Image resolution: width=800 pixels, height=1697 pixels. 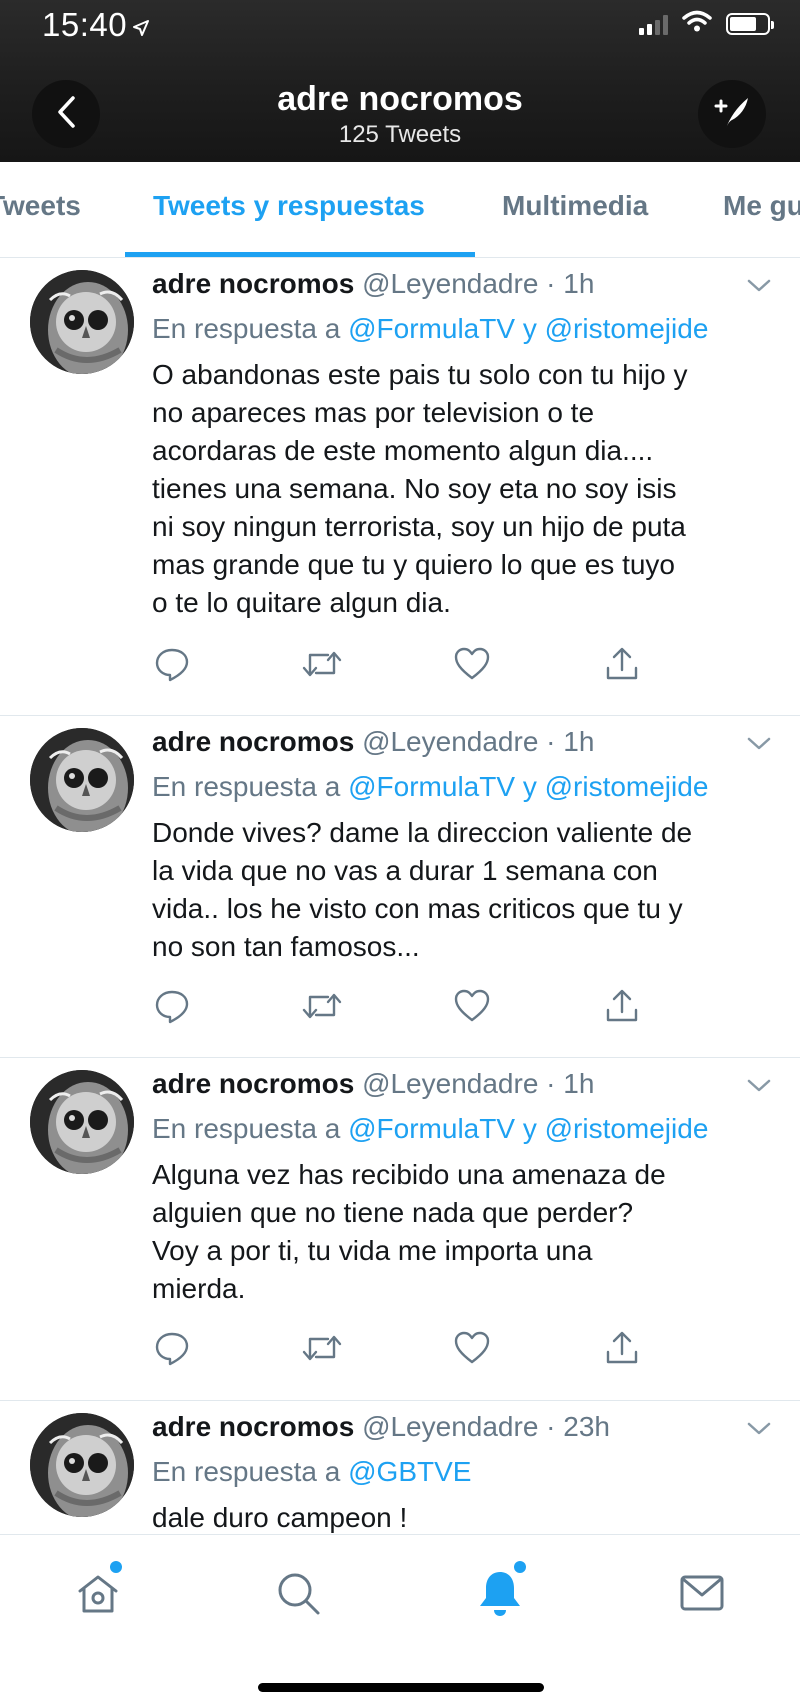 What do you see at coordinates (702, 1593) in the screenshot?
I see `nav-messages` at bounding box center [702, 1593].